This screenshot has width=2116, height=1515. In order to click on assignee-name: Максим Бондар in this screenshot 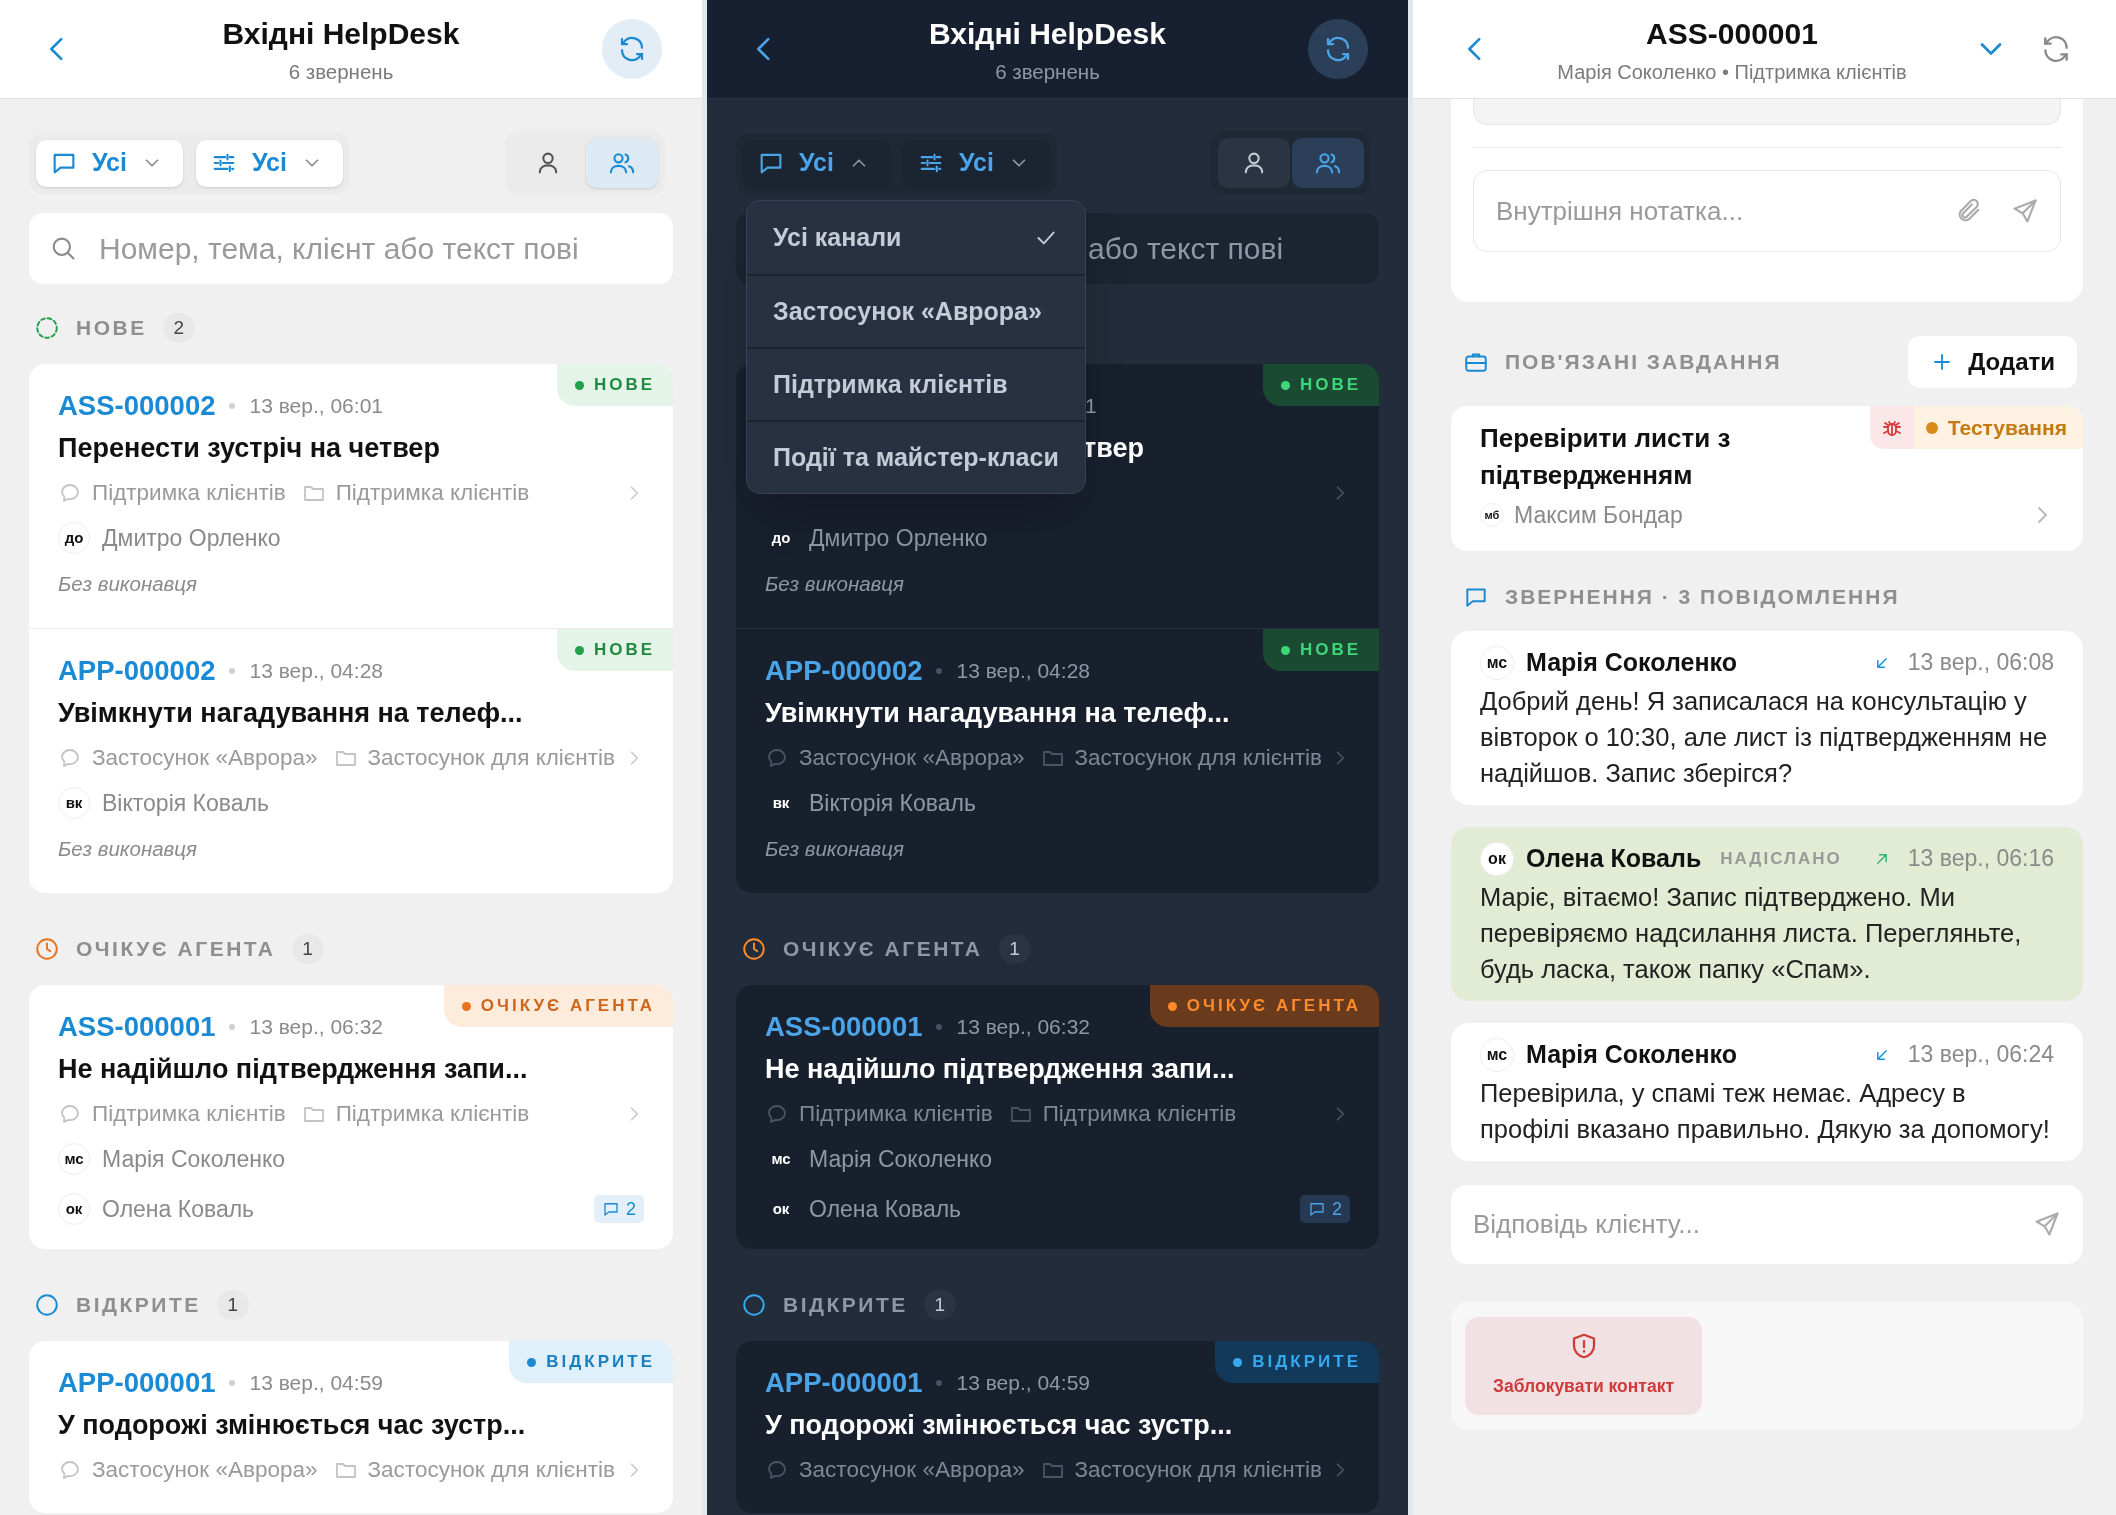, I will do `click(1598, 515)`.